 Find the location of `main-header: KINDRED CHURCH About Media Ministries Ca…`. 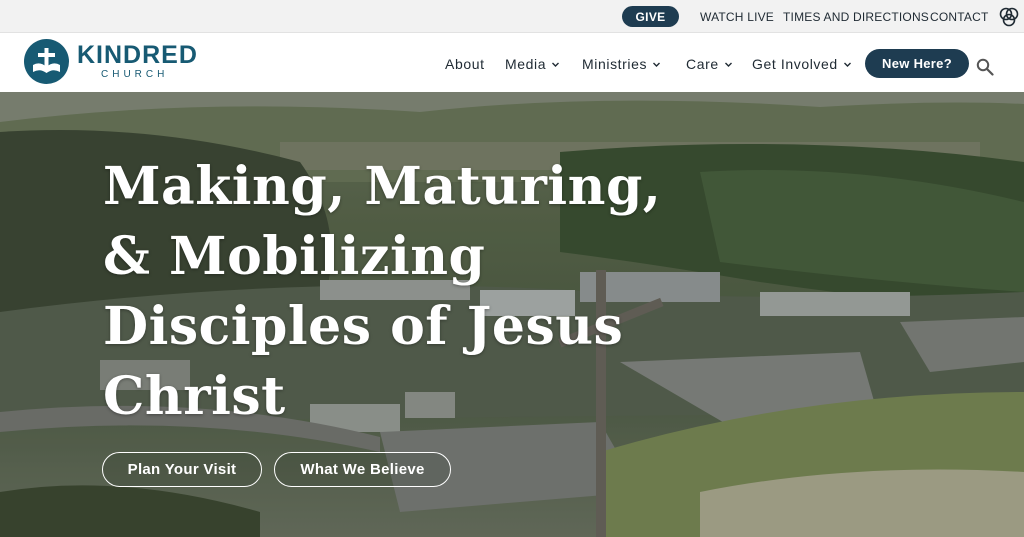

main-header: KINDRED CHURCH About Media Ministries Ca… is located at coordinates (512, 62).